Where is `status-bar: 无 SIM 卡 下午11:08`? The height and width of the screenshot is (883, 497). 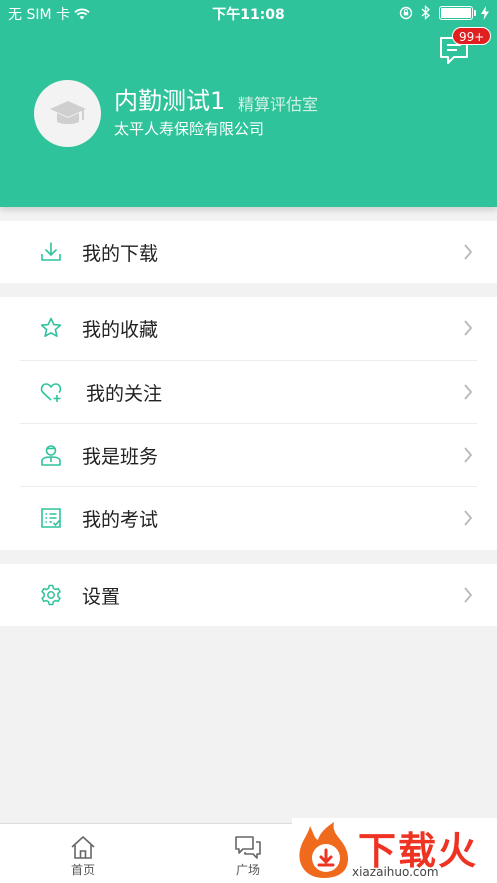
status-bar: 无 SIM 卡 下午11:08 is located at coordinates (248, 13).